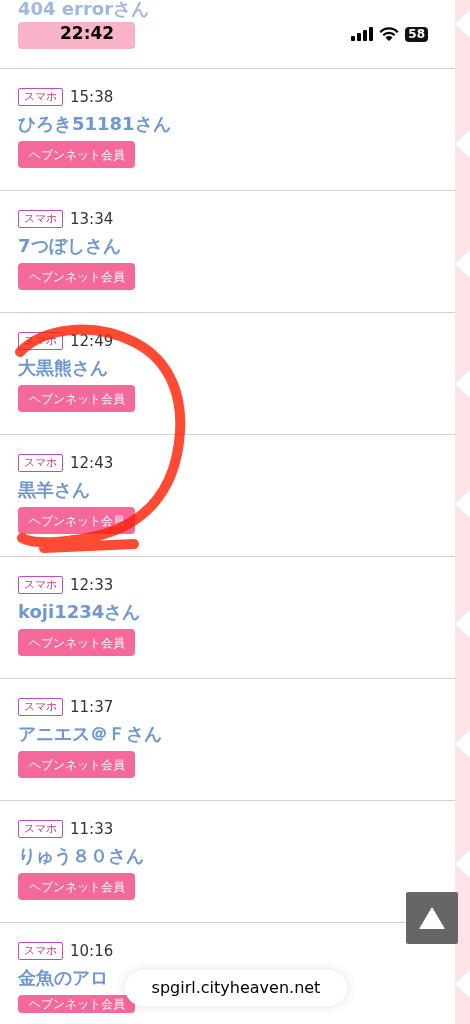 The image size is (470, 1024). Describe the element at coordinates (92, 829) in the screenshot. I see `visit-time: 11:33` at that location.